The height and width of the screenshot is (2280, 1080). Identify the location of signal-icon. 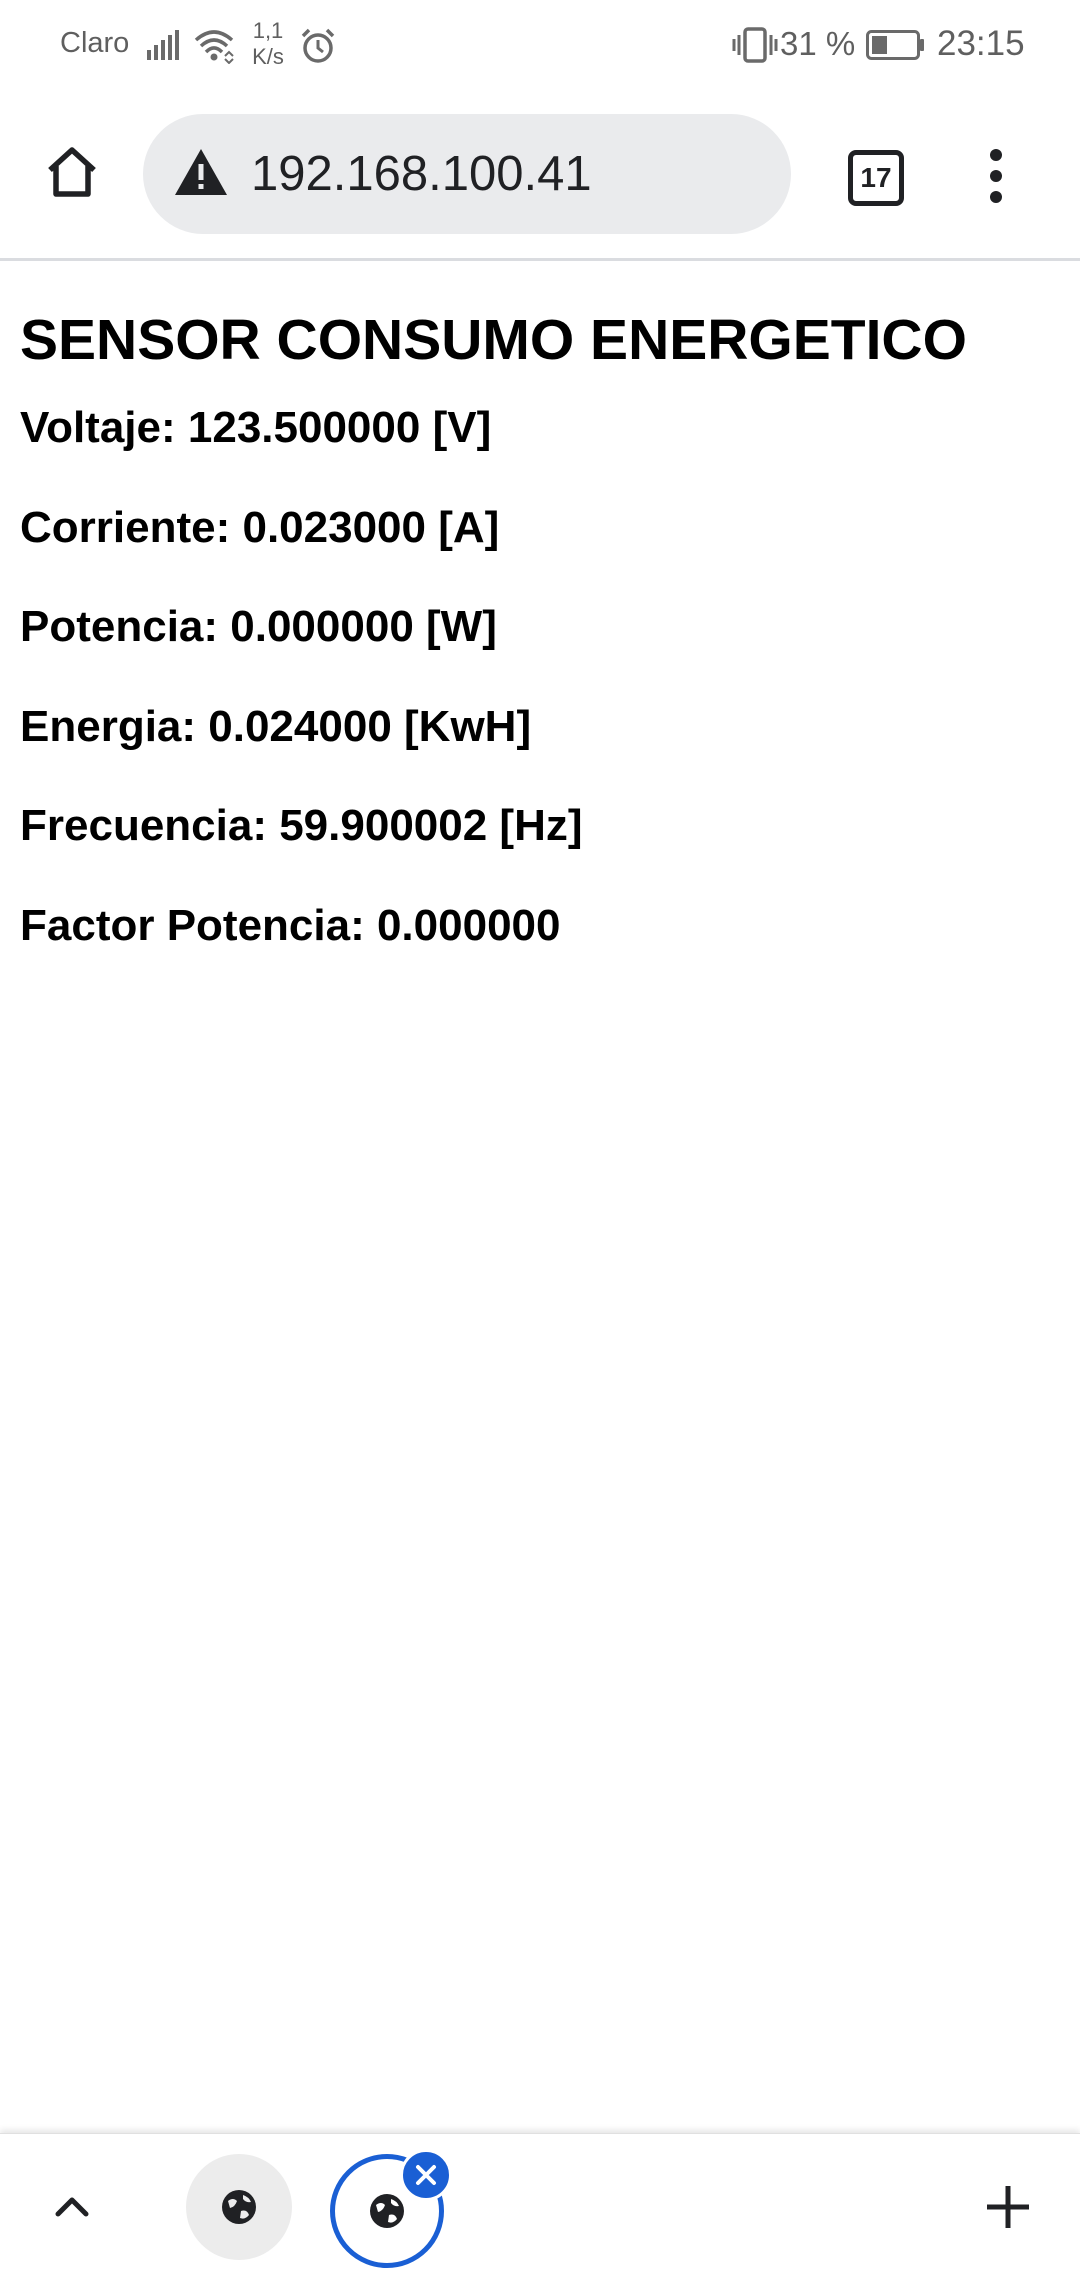
(163, 45).